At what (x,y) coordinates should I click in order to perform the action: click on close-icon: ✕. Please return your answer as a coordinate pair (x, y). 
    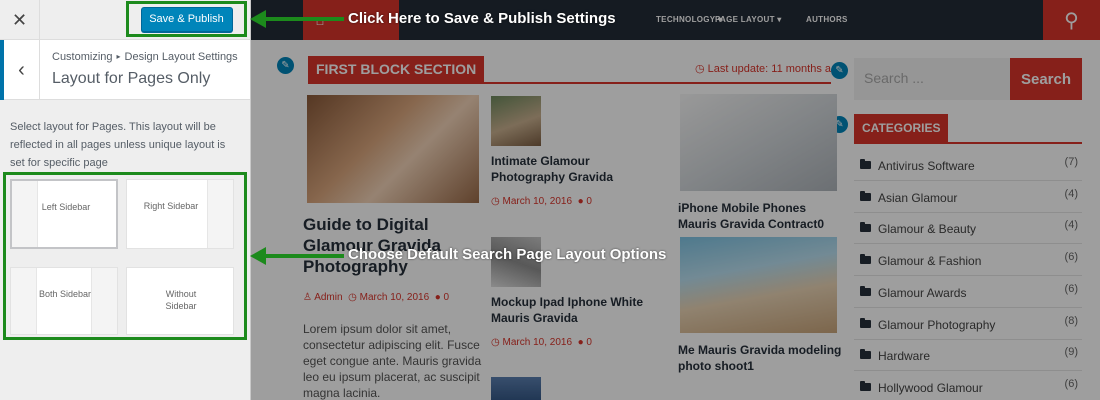
    Looking at the image, I should click on (19, 19).